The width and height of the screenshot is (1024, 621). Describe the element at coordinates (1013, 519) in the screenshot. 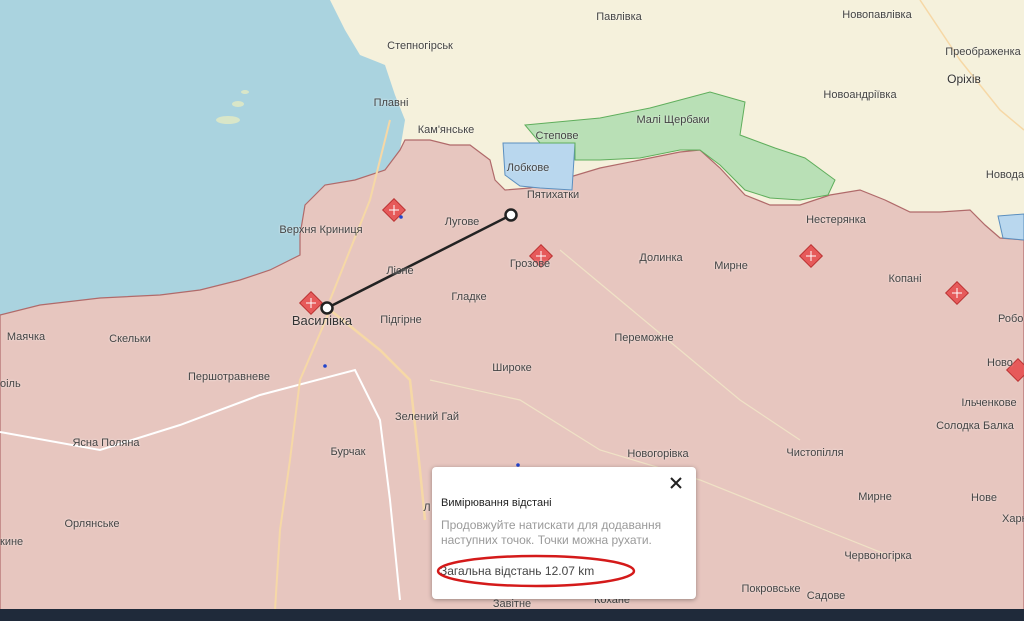

I see `place-label: Харко` at that location.